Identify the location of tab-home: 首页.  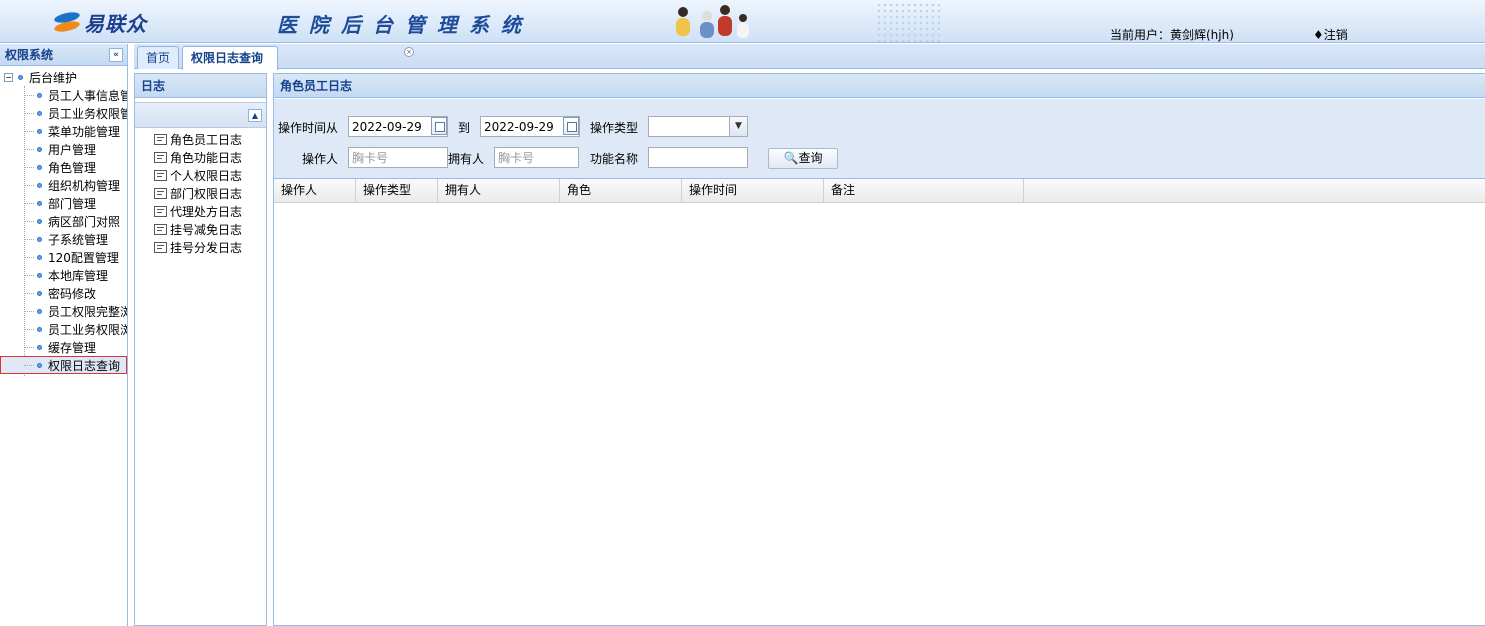
(158, 57).